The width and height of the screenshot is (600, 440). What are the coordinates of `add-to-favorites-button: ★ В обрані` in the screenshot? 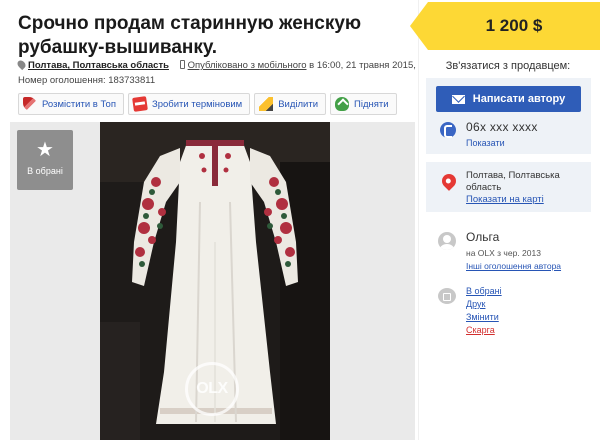 It's located at (45, 160).